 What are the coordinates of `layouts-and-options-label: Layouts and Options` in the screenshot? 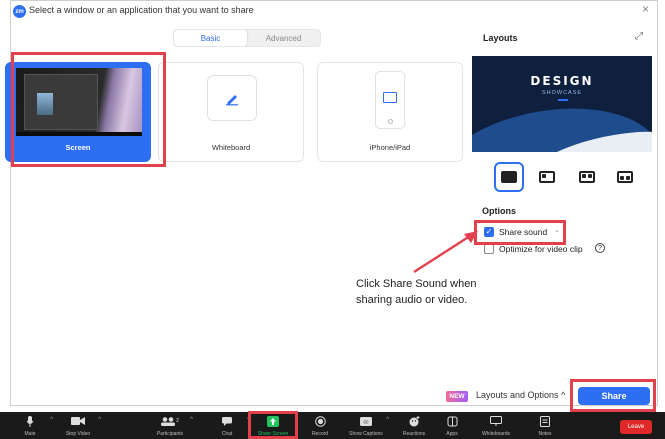 It's located at (517, 395).